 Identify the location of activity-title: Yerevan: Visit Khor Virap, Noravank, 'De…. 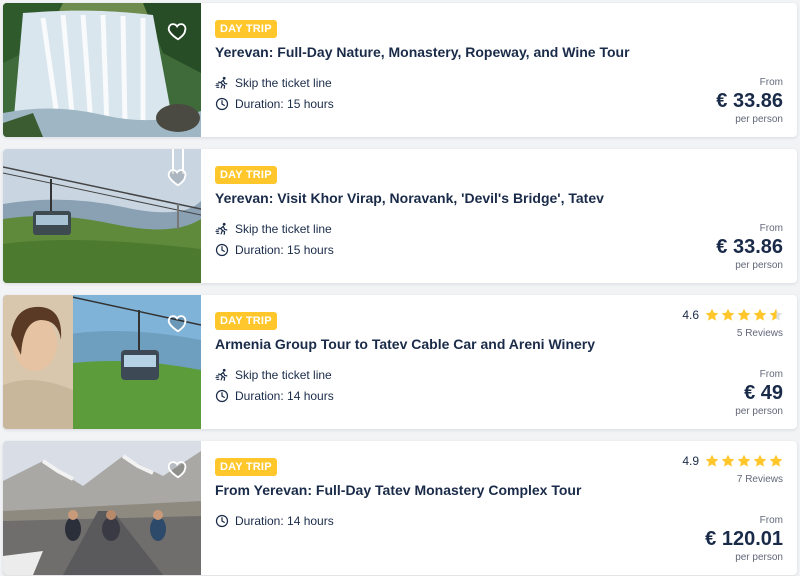
(499, 198).